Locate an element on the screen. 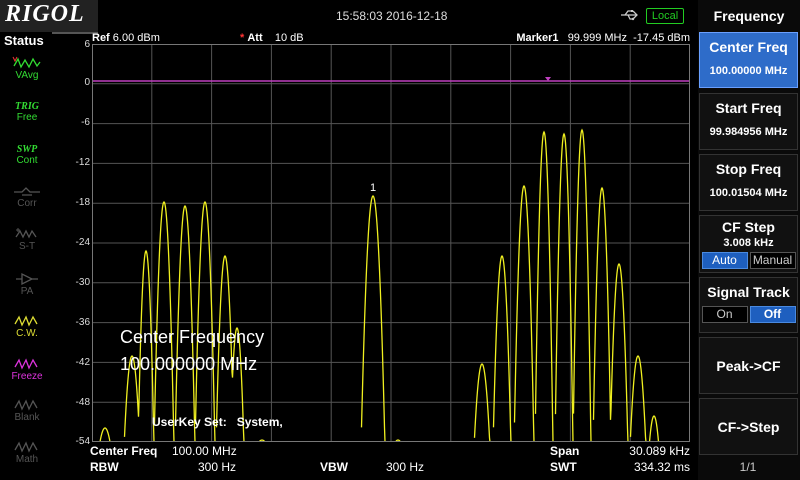  cf-step-value: 3.008 kHz is located at coordinates (748, 243).